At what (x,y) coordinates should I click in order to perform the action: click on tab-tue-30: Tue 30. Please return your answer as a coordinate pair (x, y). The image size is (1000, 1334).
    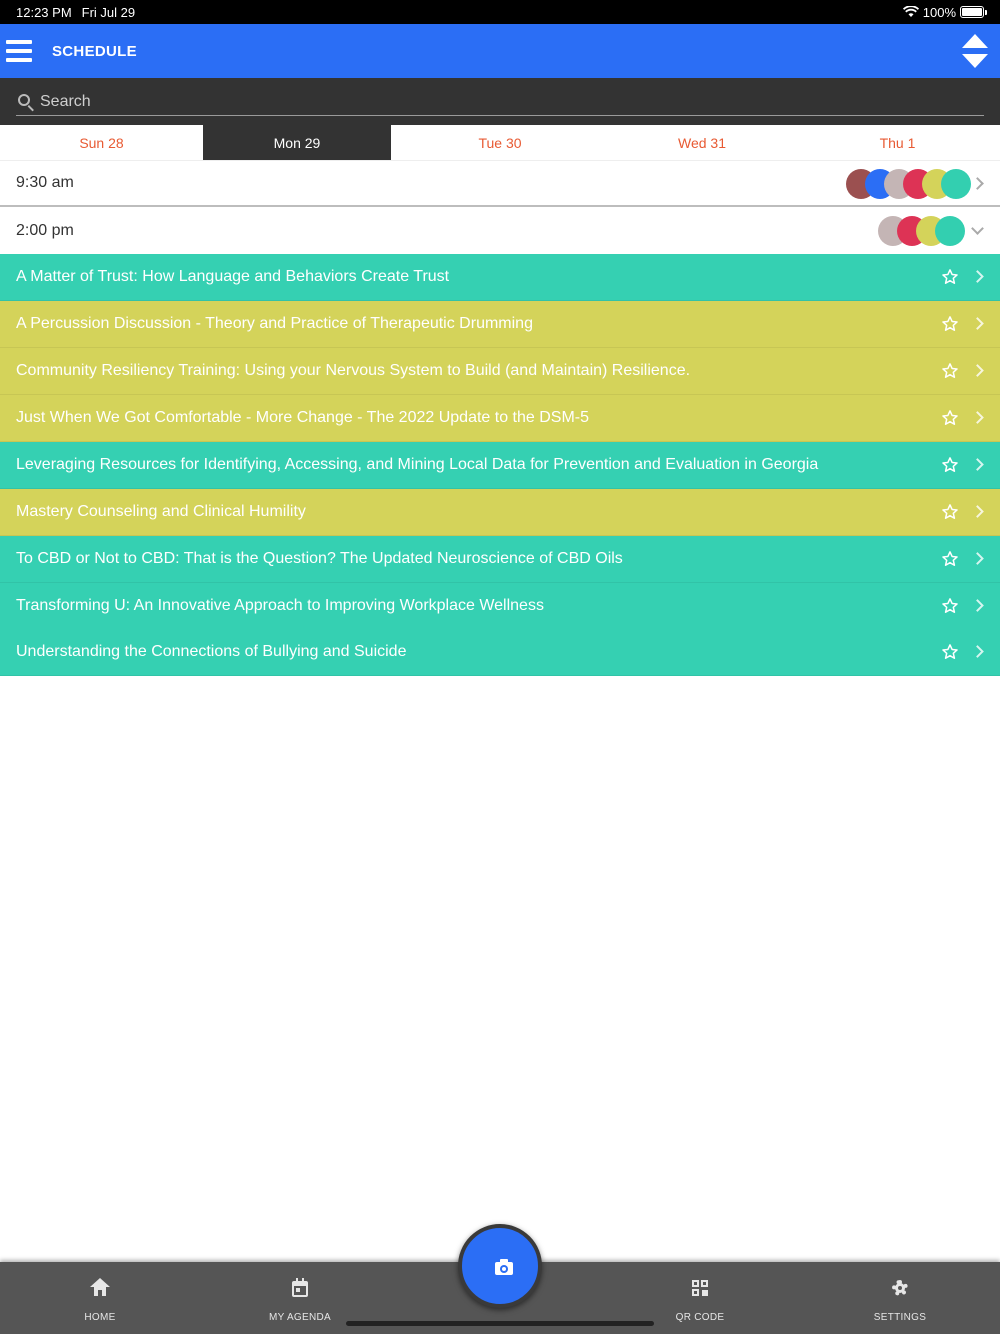
    Looking at the image, I should click on (500, 142).